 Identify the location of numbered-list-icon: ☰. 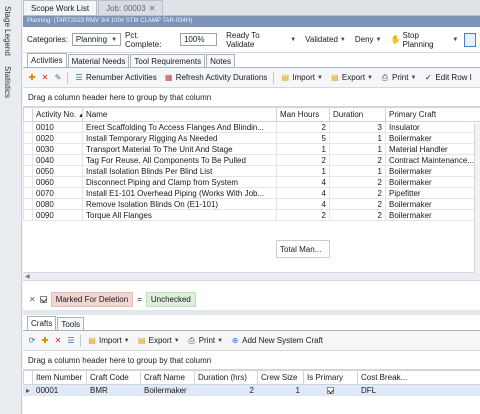
(71, 341).